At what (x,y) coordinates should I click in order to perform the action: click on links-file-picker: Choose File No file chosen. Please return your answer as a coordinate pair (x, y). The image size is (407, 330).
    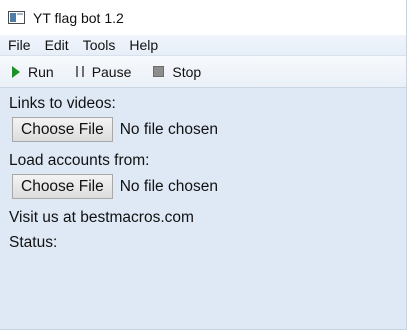
    Looking at the image, I should click on (203, 129).